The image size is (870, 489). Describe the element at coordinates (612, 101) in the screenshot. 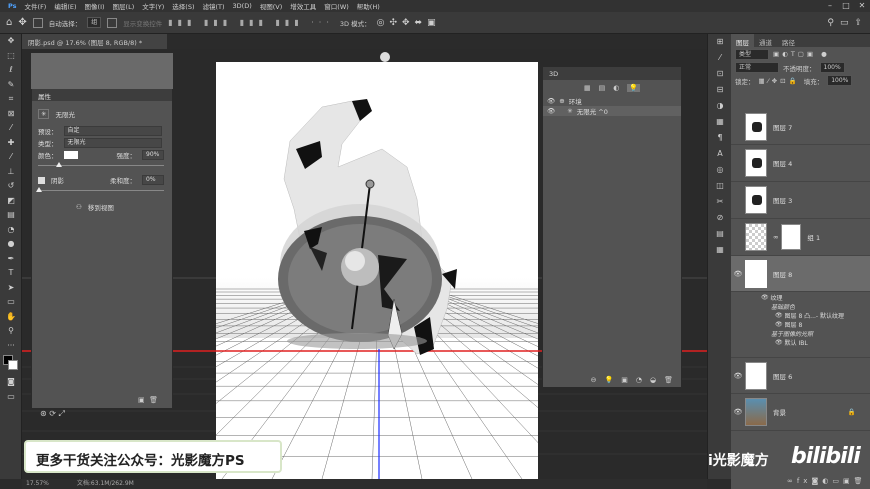

I see `3d-item-environment: 👁 ⊕ 环境` at that location.